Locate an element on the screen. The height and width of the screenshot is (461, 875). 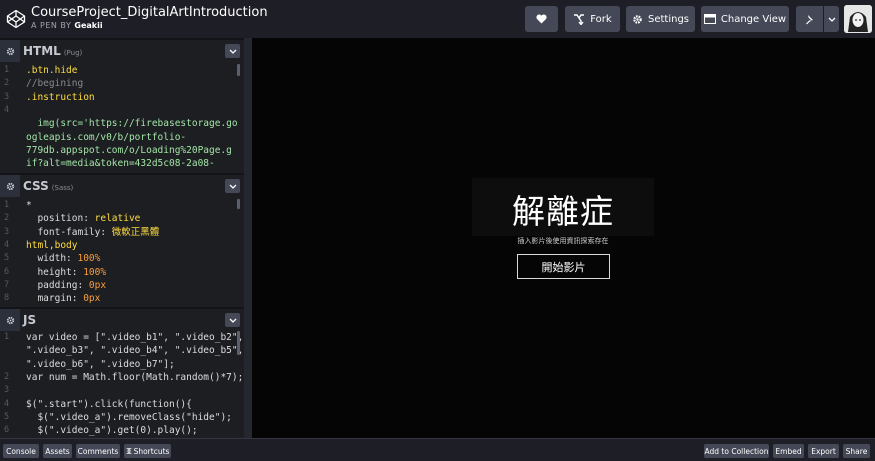
codepen-logo-icon is located at coordinates (16, 19).